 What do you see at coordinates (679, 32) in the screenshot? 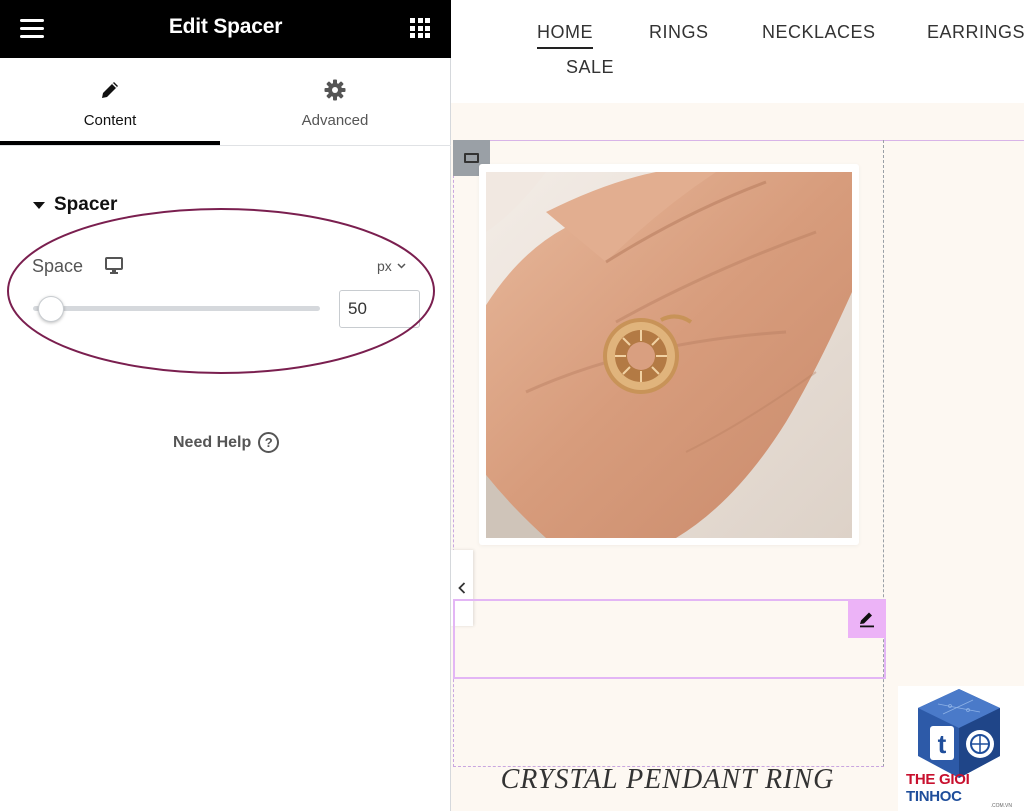
I see `nav-item-rings: RINGS` at bounding box center [679, 32].